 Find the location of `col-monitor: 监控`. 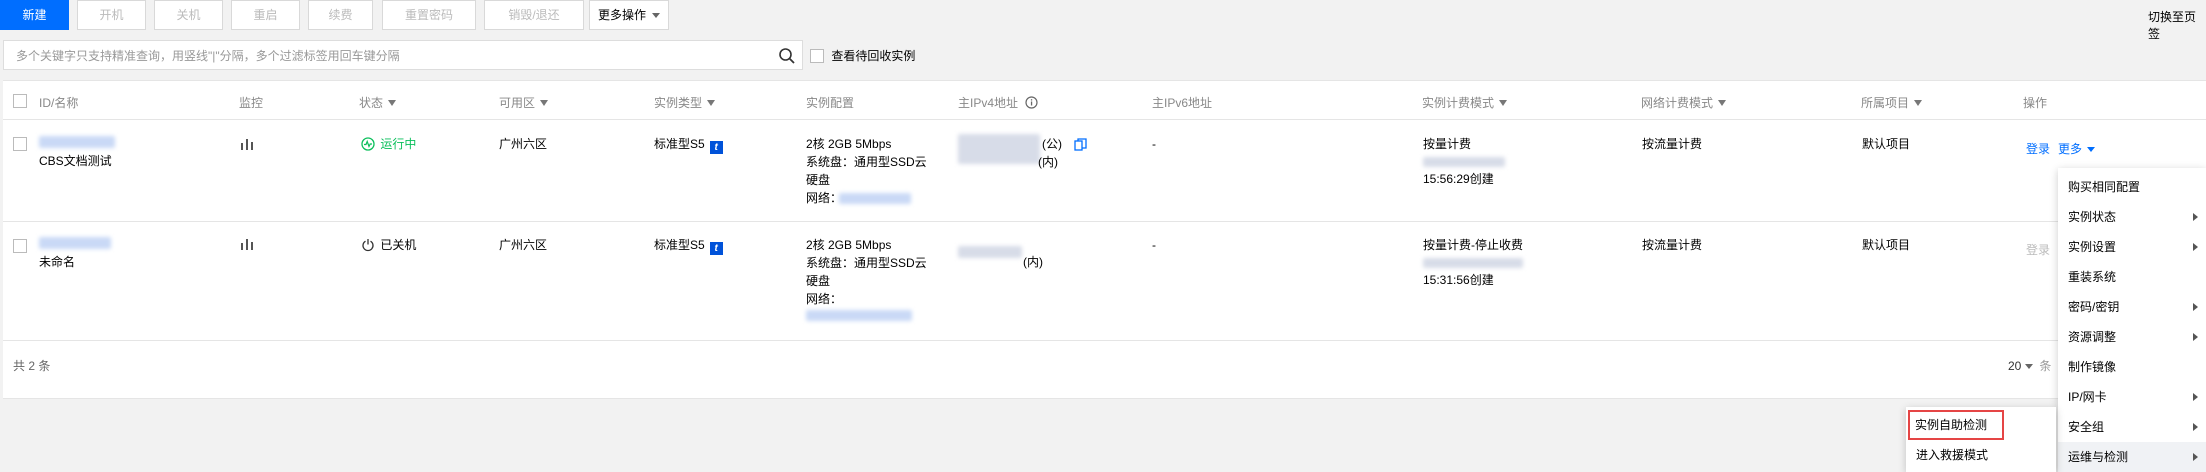

col-monitor: 监控 is located at coordinates (251, 103).